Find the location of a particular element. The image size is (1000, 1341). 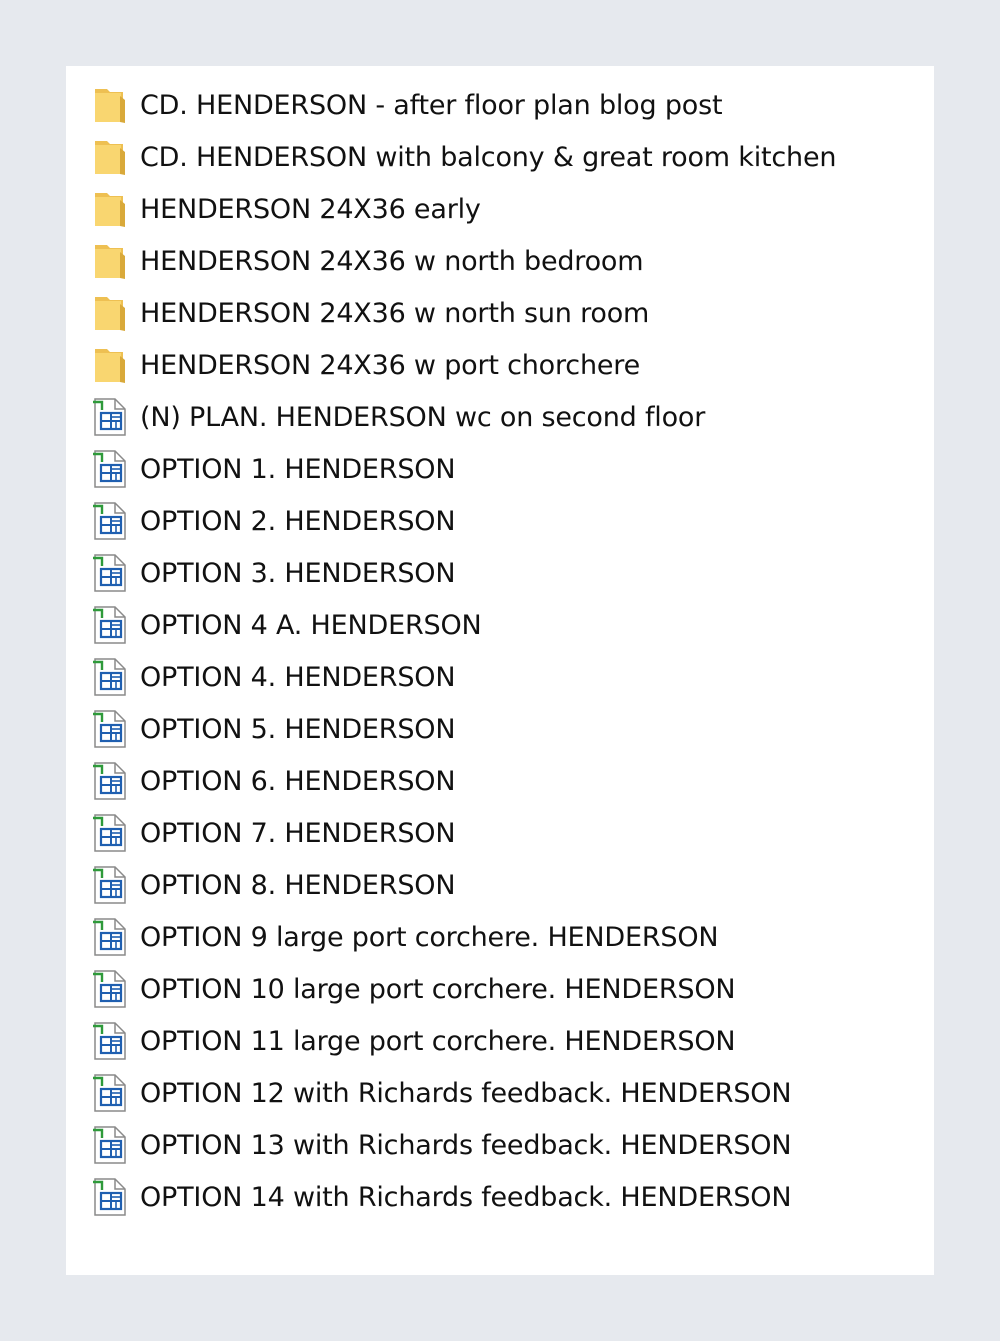

file-item: OPTION 2. HENDERSON is located at coordinates (505, 521).